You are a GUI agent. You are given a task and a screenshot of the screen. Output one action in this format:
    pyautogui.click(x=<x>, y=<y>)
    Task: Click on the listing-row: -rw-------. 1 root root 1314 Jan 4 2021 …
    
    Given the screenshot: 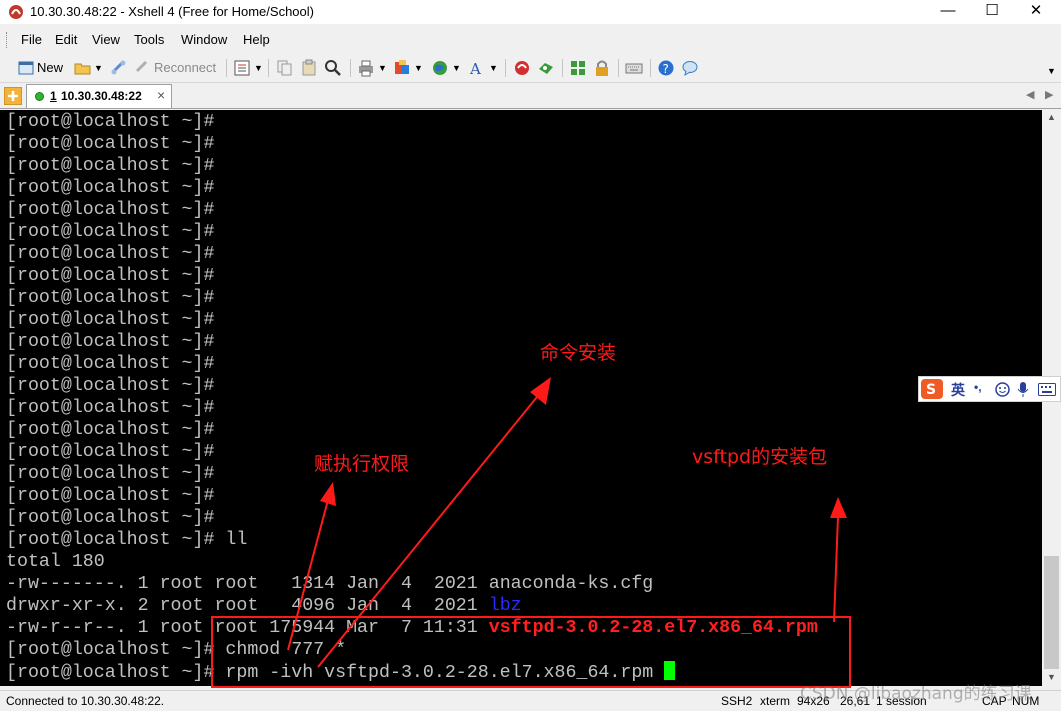 What is the action you would take?
    pyautogui.click(x=329, y=584)
    